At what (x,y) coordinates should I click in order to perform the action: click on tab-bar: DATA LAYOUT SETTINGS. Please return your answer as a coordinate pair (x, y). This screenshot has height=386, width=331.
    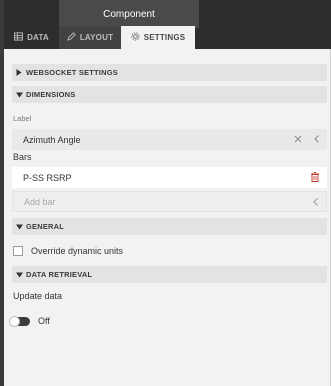
    Looking at the image, I should click on (167, 37).